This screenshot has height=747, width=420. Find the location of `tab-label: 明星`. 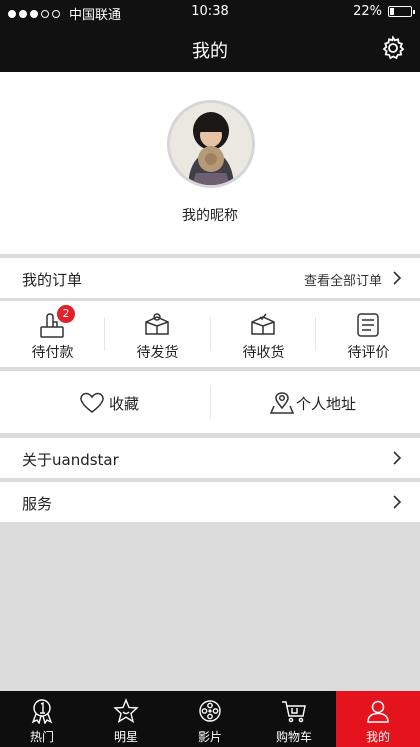

tab-label: 明星 is located at coordinates (125, 737).